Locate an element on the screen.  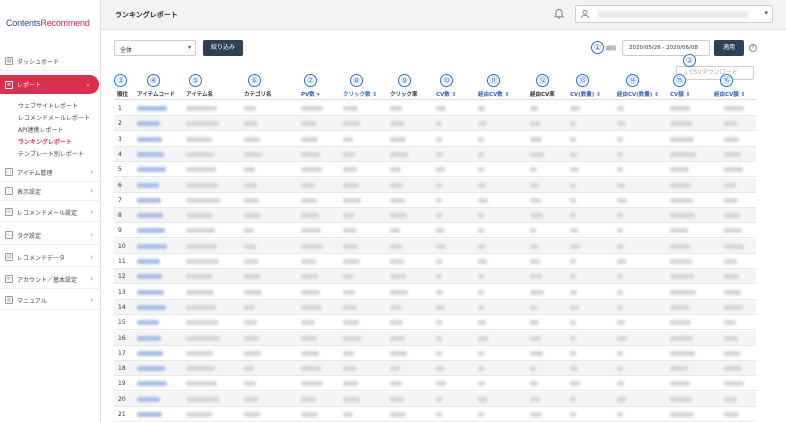
sidebar-item-mail: ✉ レコメンドメール設定 › is located at coordinates (50, 212).